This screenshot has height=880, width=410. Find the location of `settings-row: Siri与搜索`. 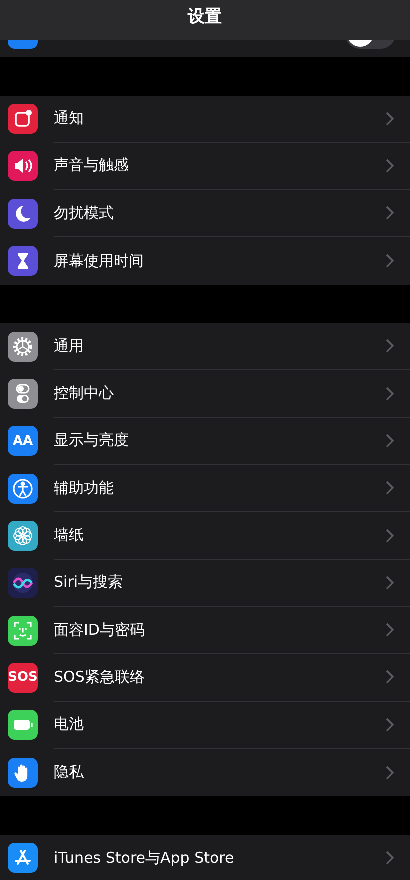

settings-row: Siri与搜索 is located at coordinates (205, 583).